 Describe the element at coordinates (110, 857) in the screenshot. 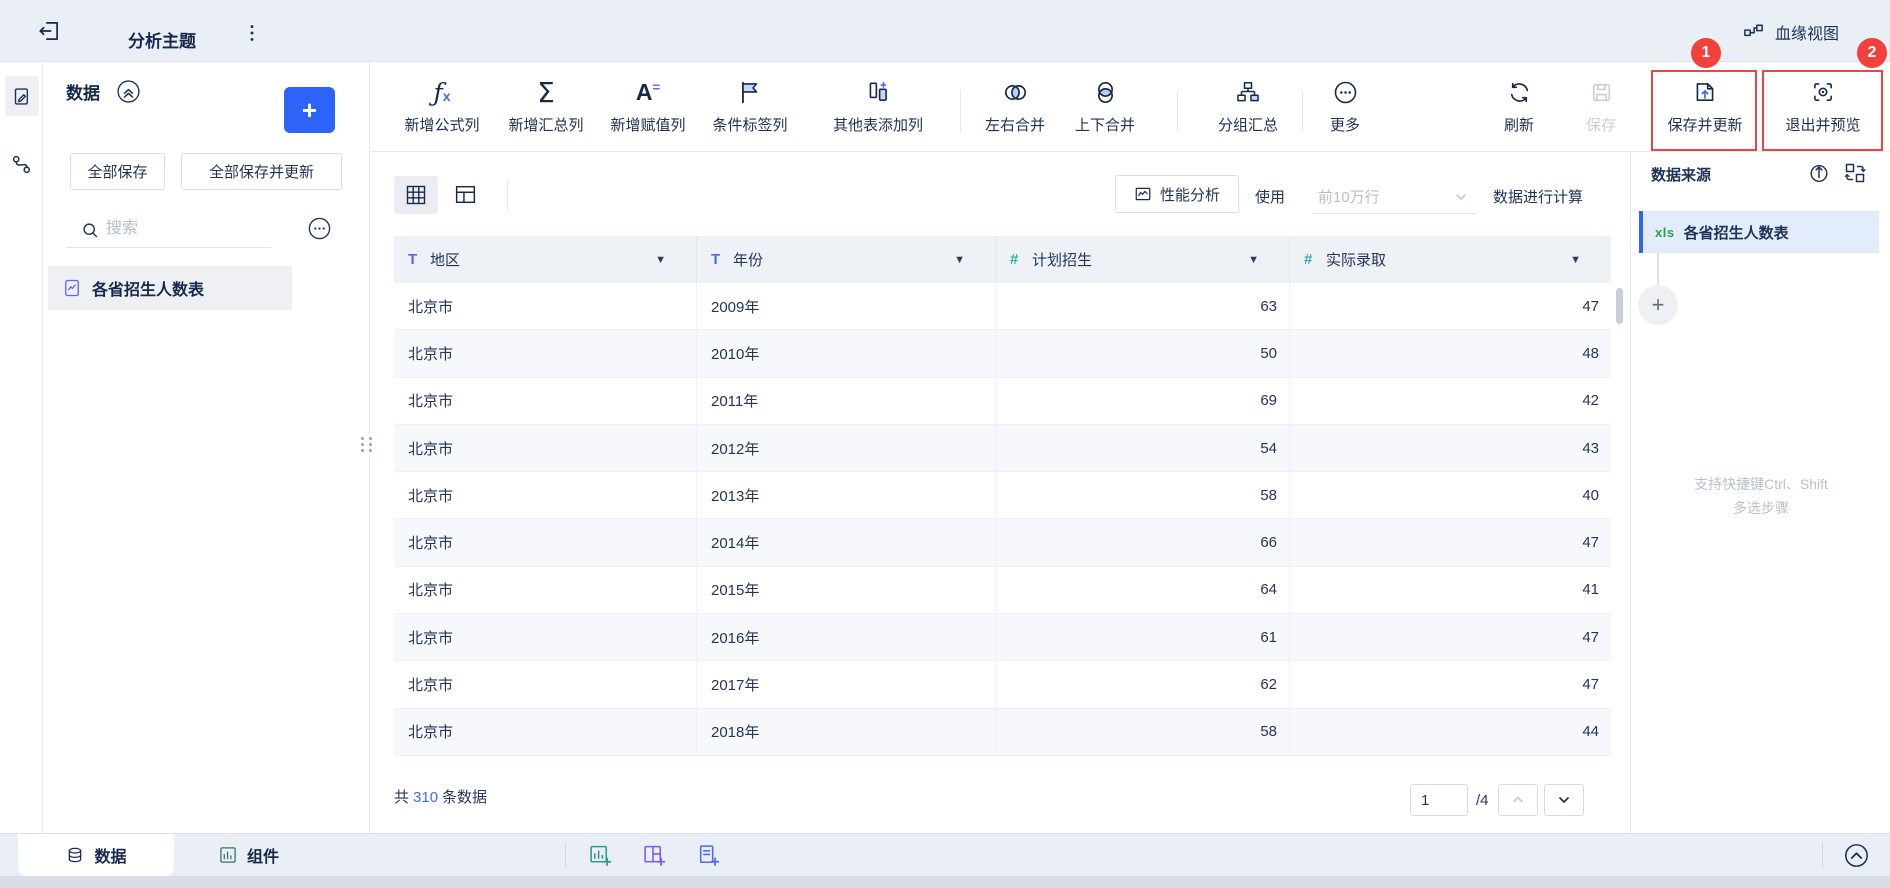

I see `tab-data-label: 数据` at that location.